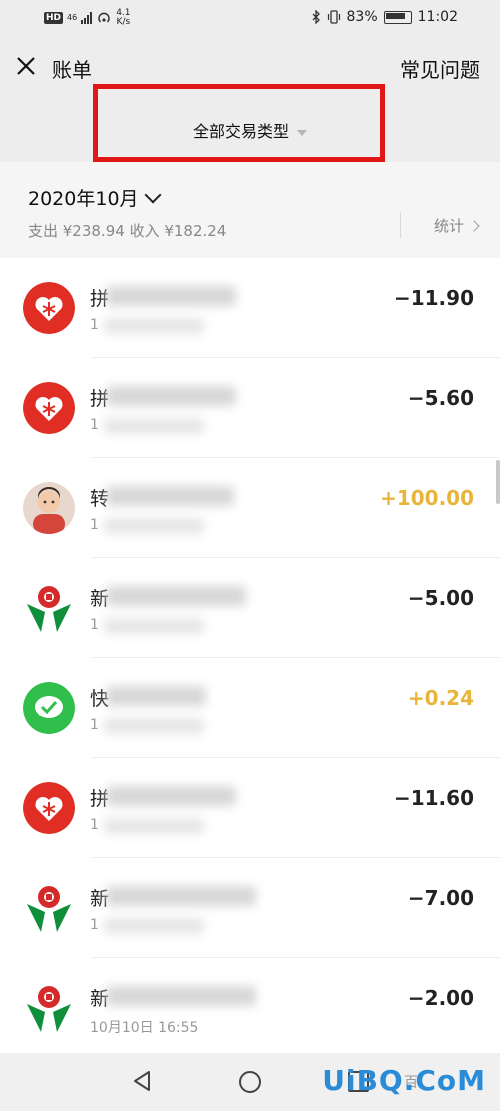 The width and height of the screenshot is (500, 1111). What do you see at coordinates (144, 1028) in the screenshot?
I see `transaction-time: 10月10日 16:55` at bounding box center [144, 1028].